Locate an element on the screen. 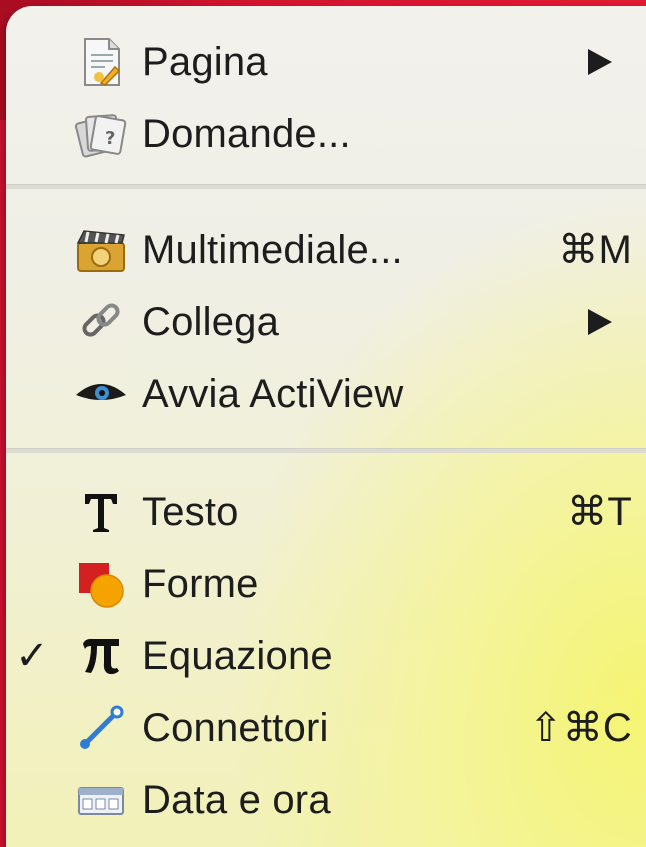 The height and width of the screenshot is (847, 646). menu-item-data-e-ora: Data e ora is located at coordinates (326, 800).